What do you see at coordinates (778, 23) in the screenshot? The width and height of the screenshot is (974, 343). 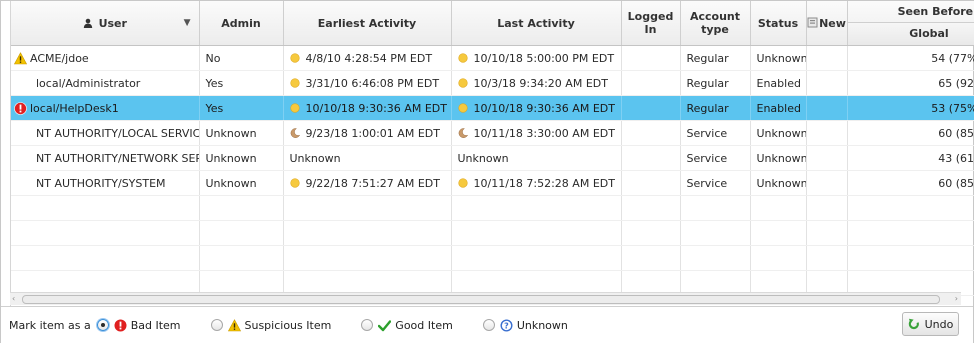 I see `column-header-status: Status` at bounding box center [778, 23].